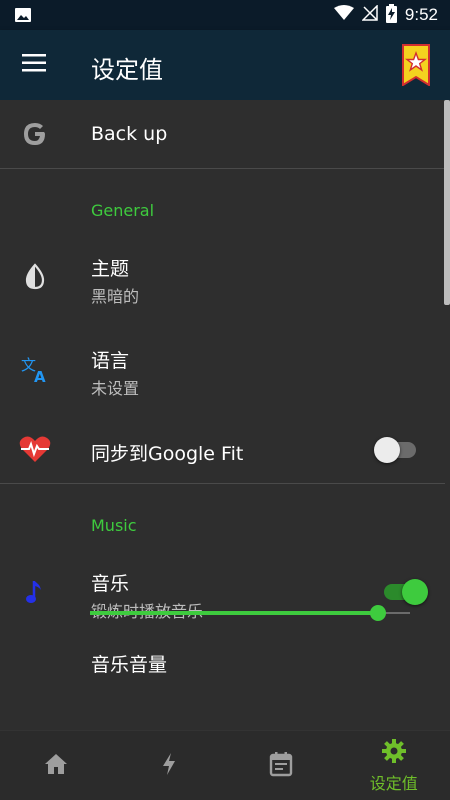 The image size is (450, 800). Describe the element at coordinates (167, 454) in the screenshot. I see `google-fit-title: 同步到Google Fit` at that location.